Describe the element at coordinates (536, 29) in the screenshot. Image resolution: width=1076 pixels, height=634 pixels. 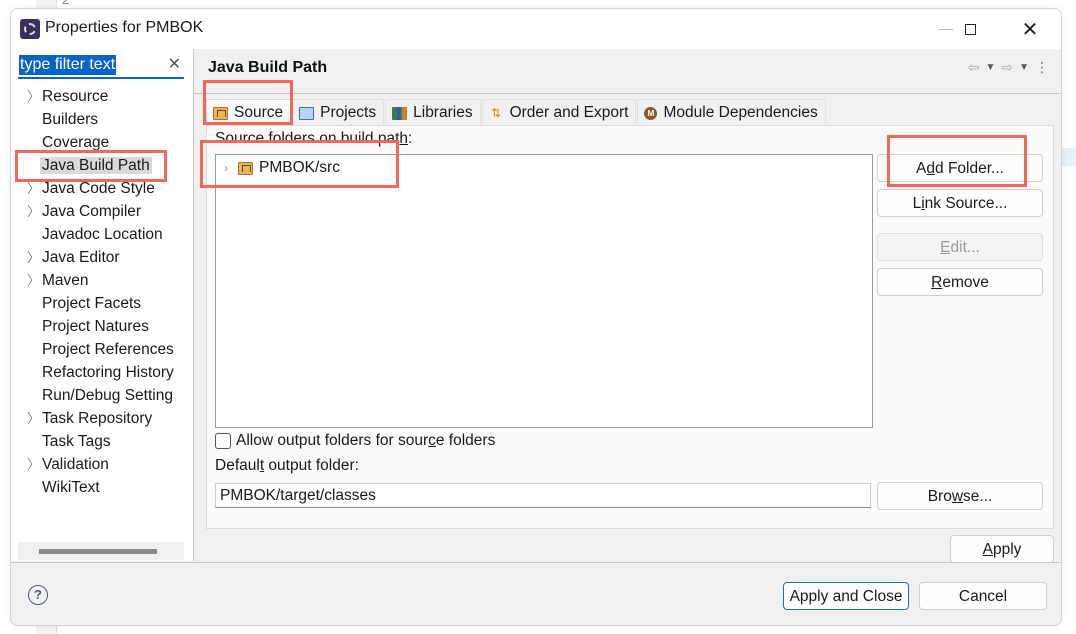
I see `title-bar: Properties for PMBOK ✕` at that location.